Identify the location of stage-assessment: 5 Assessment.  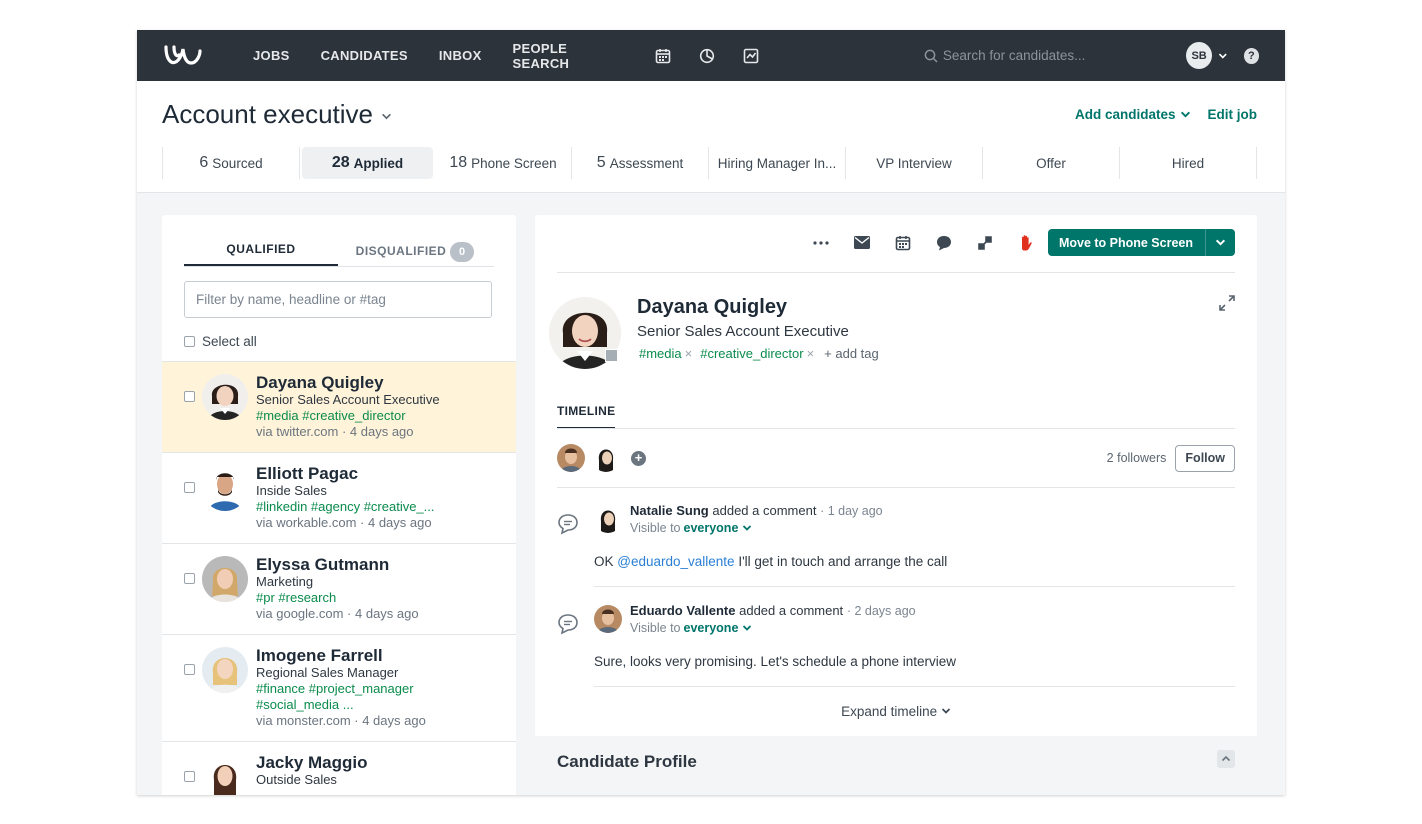
(640, 163).